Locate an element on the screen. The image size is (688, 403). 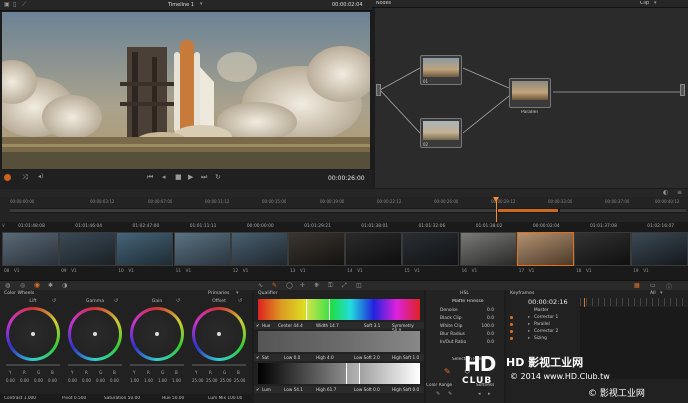
stereo-icon: ◫ is located at coordinates (359, 285).